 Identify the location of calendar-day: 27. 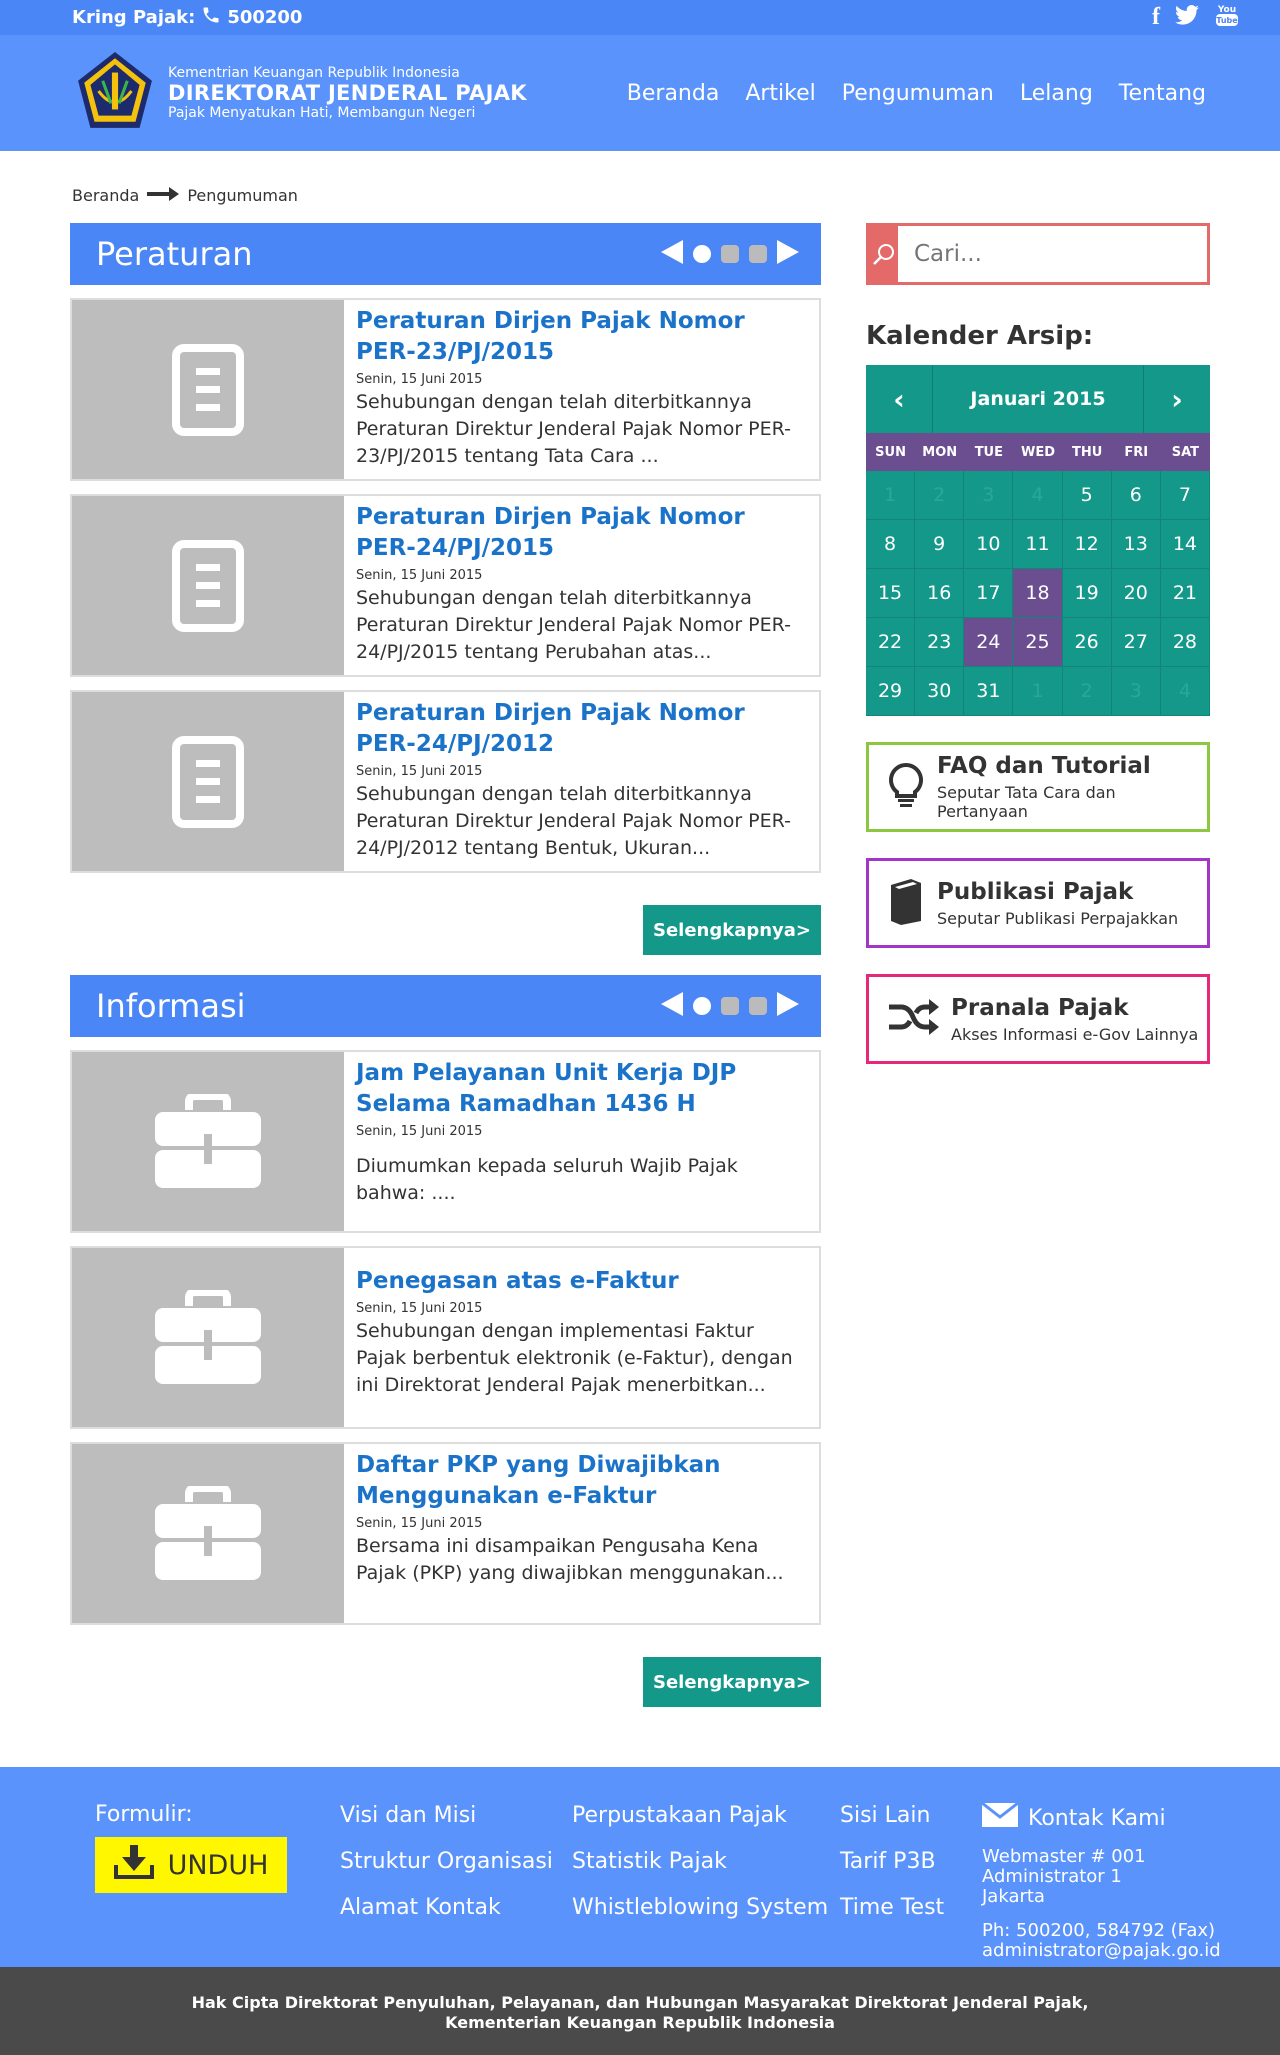
(1136, 642).